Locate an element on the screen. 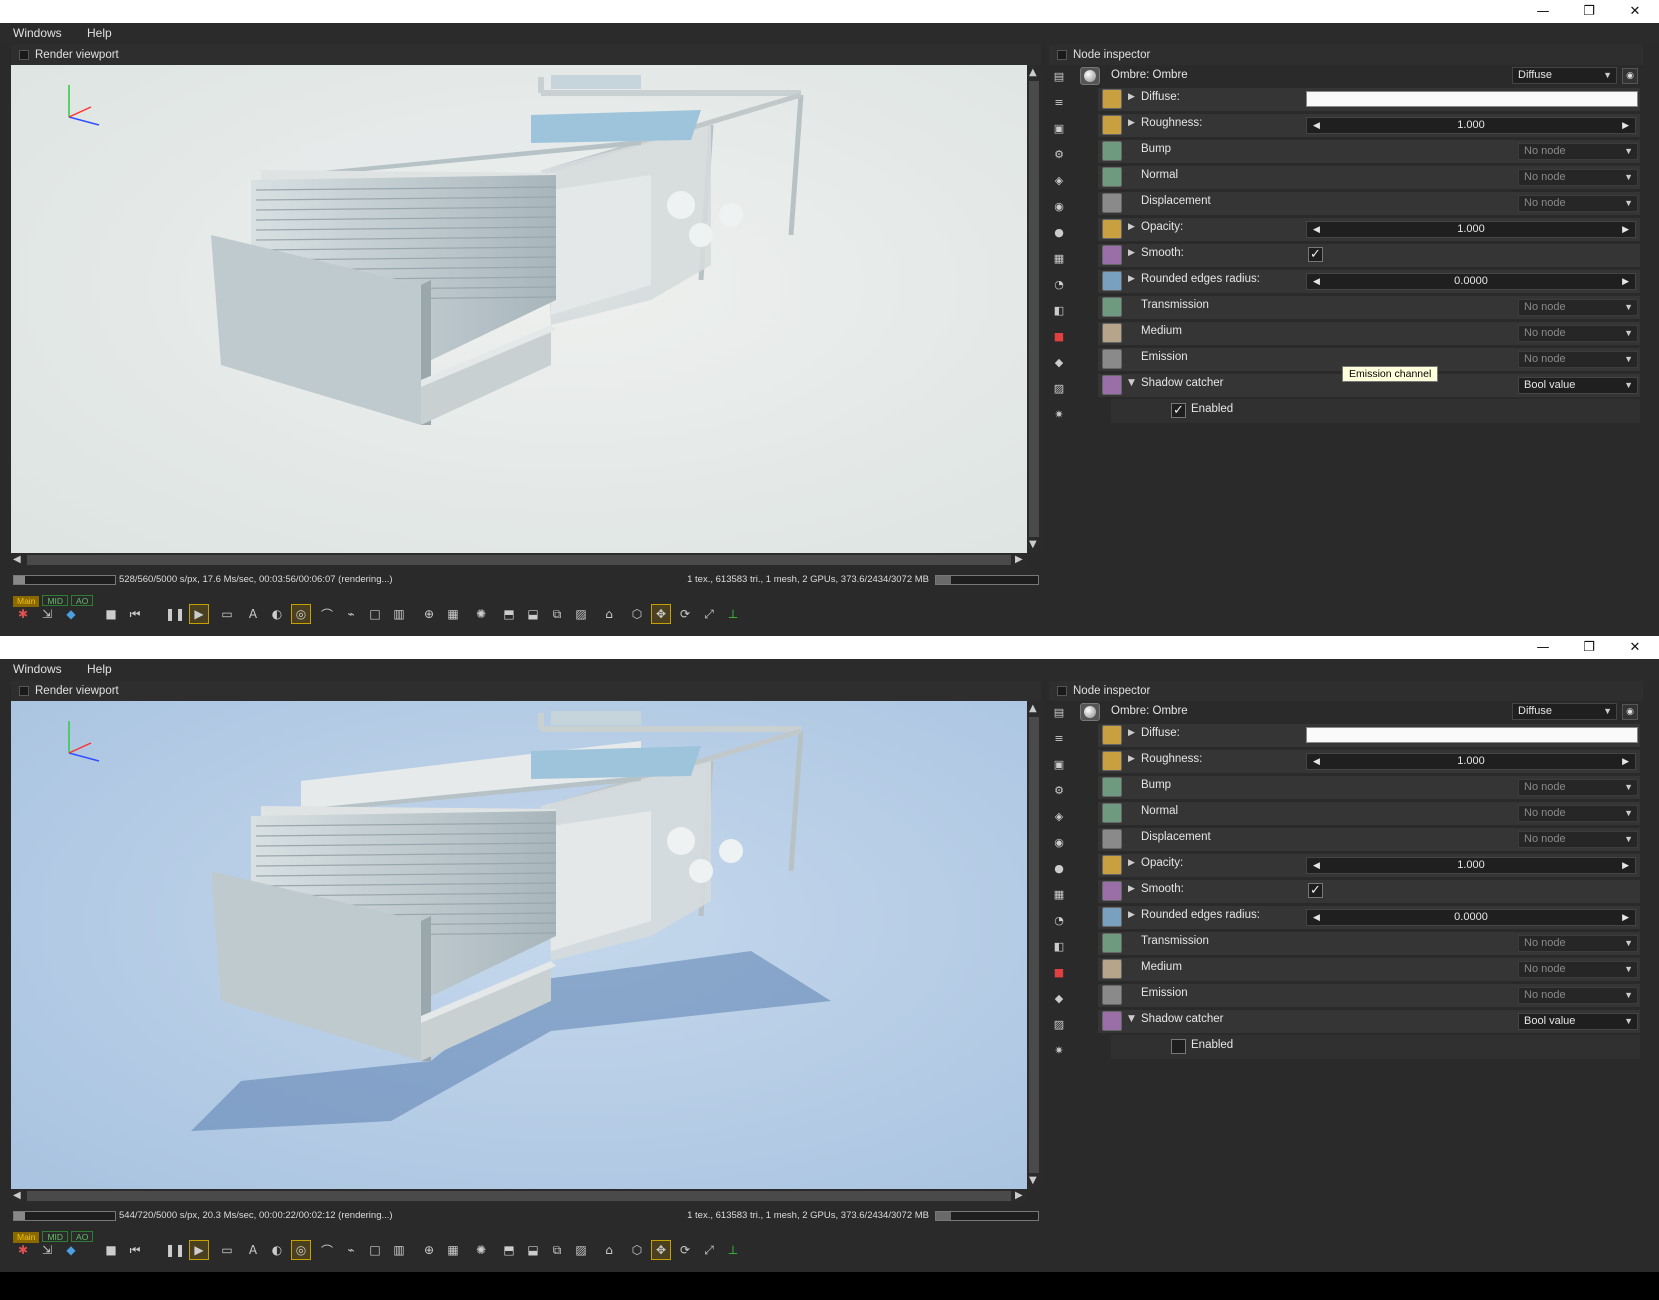  stop-icon: ■ is located at coordinates (111, 1250).